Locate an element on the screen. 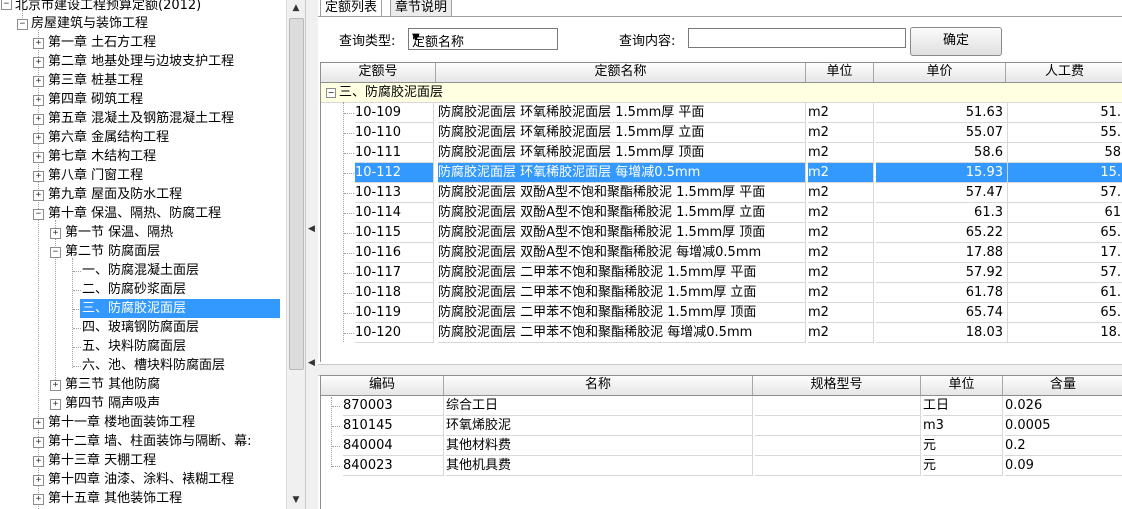  query-type-select: 定额名称 ▼ is located at coordinates (483, 39).